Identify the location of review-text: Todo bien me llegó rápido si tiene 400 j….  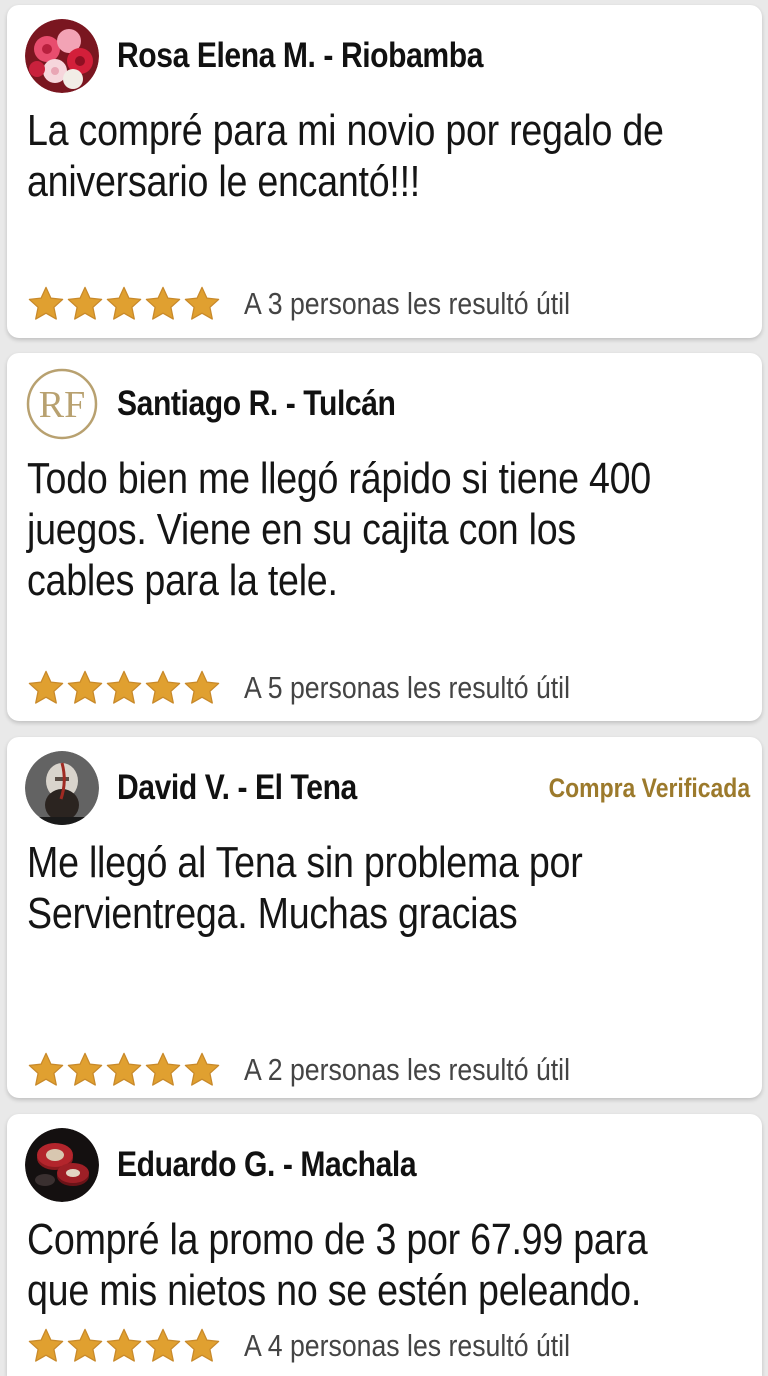
(390, 529).